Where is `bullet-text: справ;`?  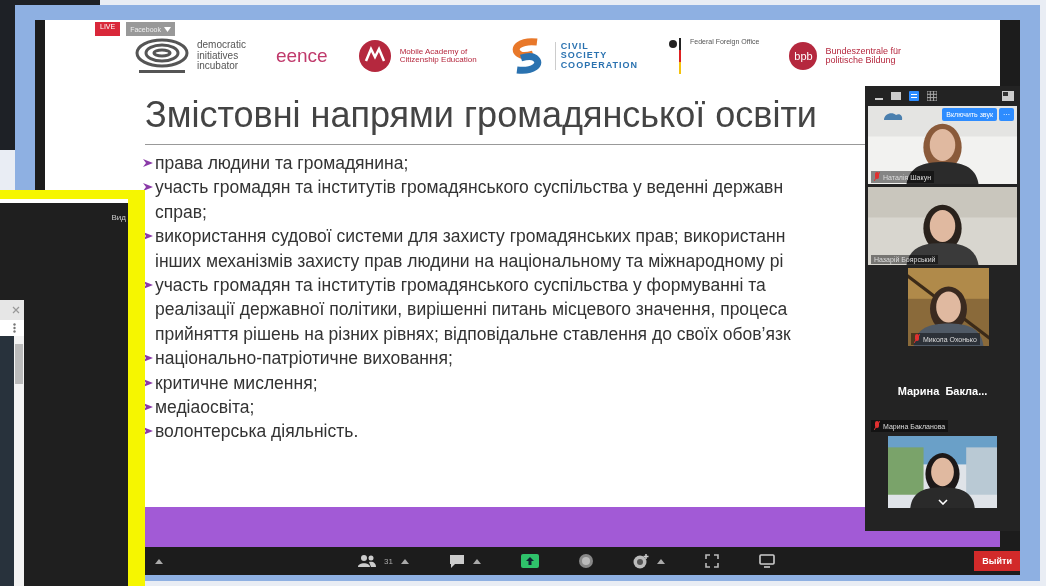 bullet-text: справ; is located at coordinates (181, 212).